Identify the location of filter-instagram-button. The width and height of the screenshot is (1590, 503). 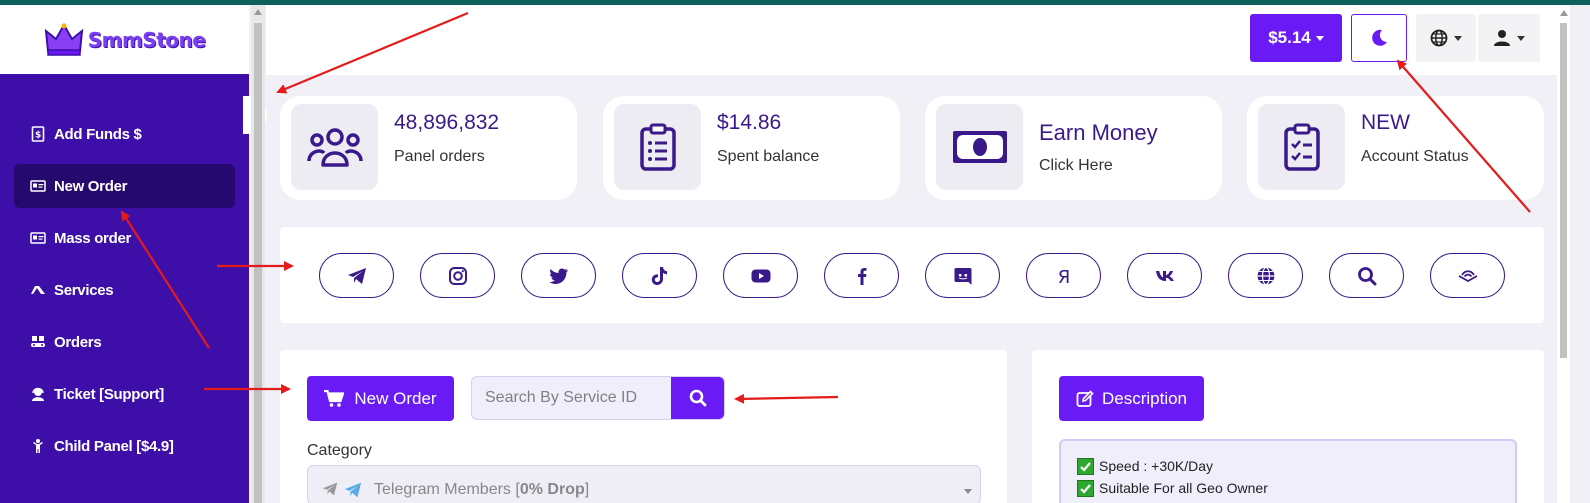
(457, 275).